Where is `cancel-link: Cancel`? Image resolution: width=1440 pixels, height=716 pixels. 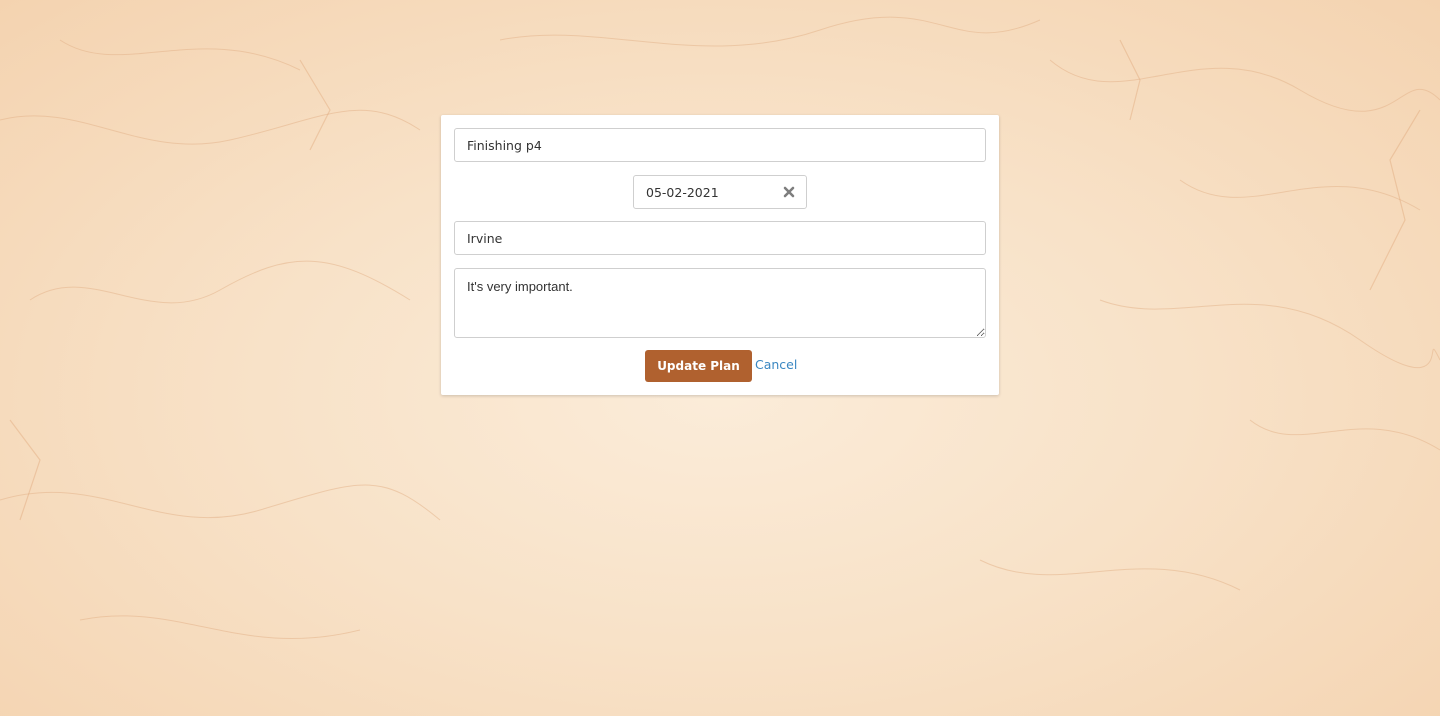
cancel-link: Cancel is located at coordinates (776, 364).